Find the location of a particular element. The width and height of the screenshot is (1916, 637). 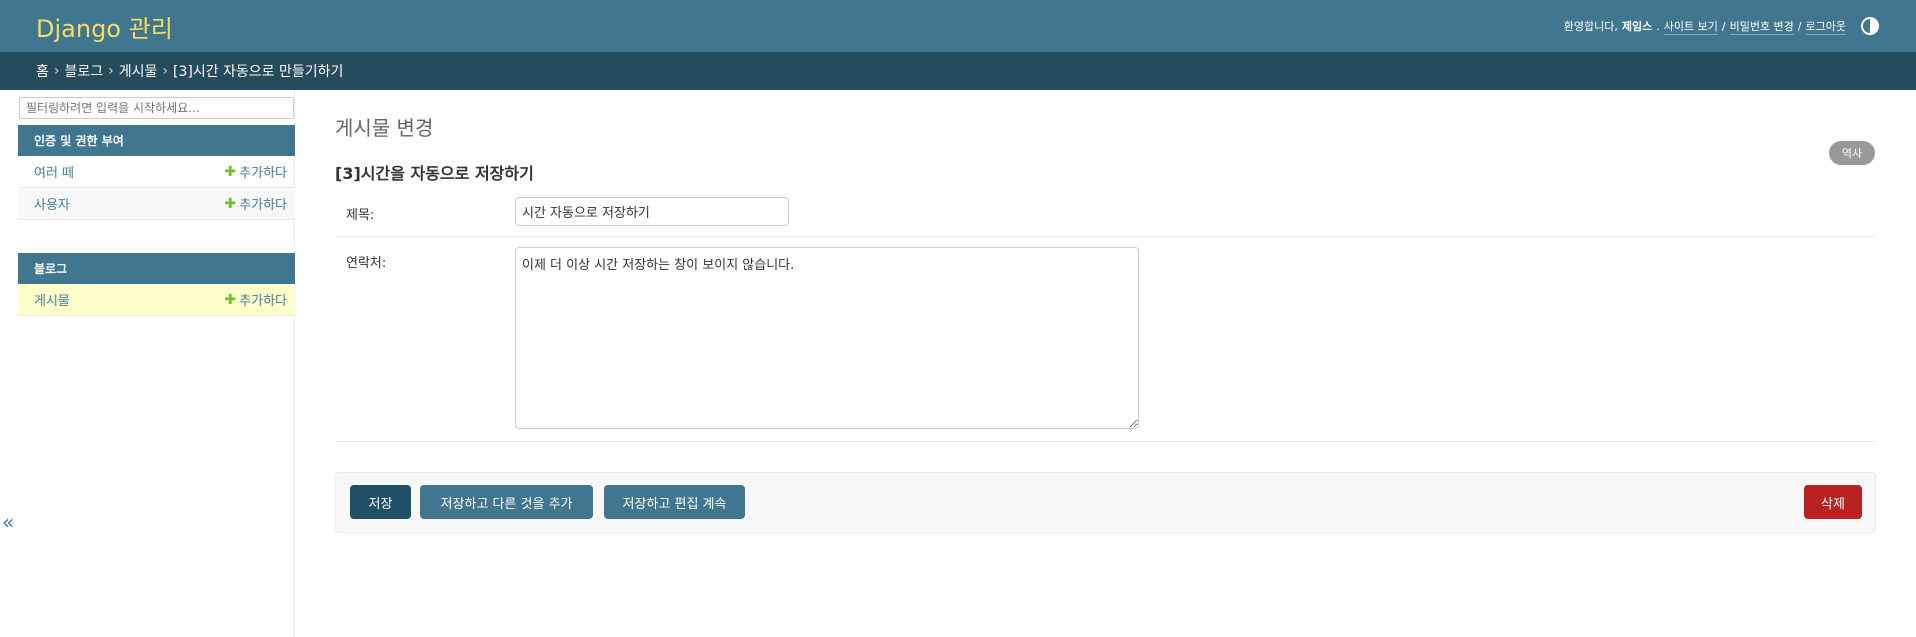

breadcrumb-current: [3]시간 자동으로 만들기하기 is located at coordinates (258, 72).